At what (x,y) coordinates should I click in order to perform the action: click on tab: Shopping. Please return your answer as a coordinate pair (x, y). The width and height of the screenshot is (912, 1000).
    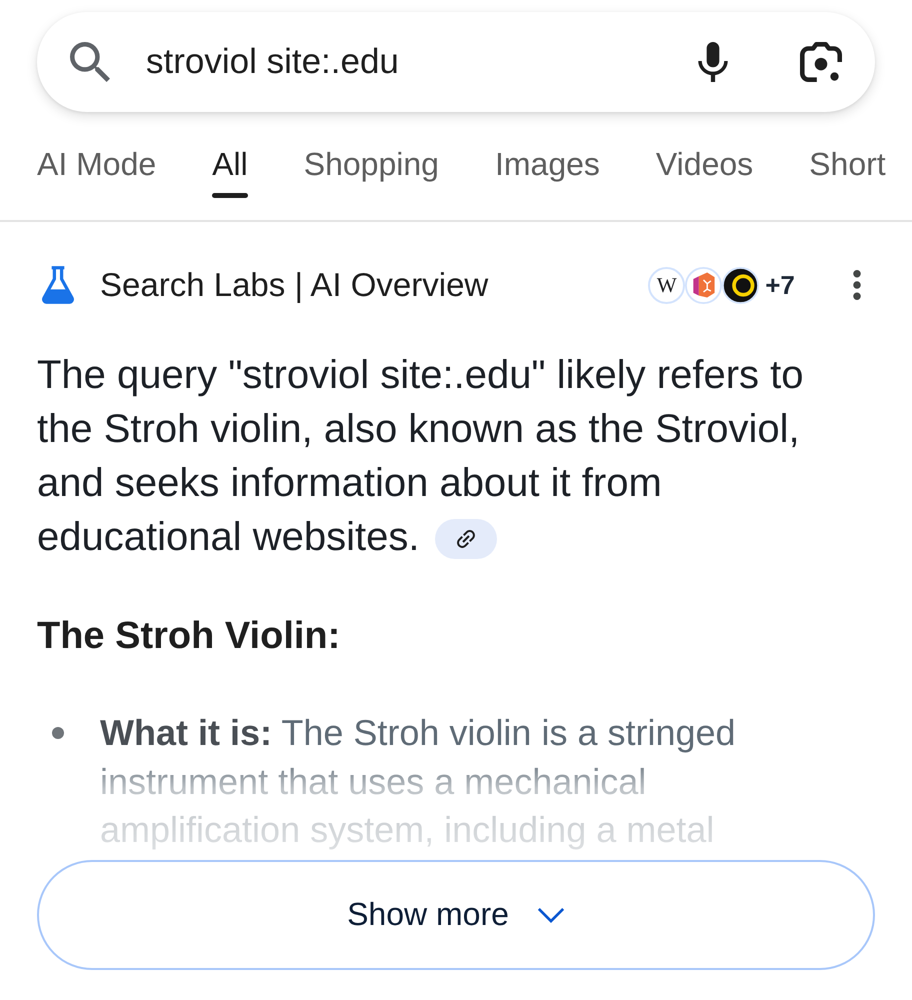
    Looking at the image, I should click on (371, 169).